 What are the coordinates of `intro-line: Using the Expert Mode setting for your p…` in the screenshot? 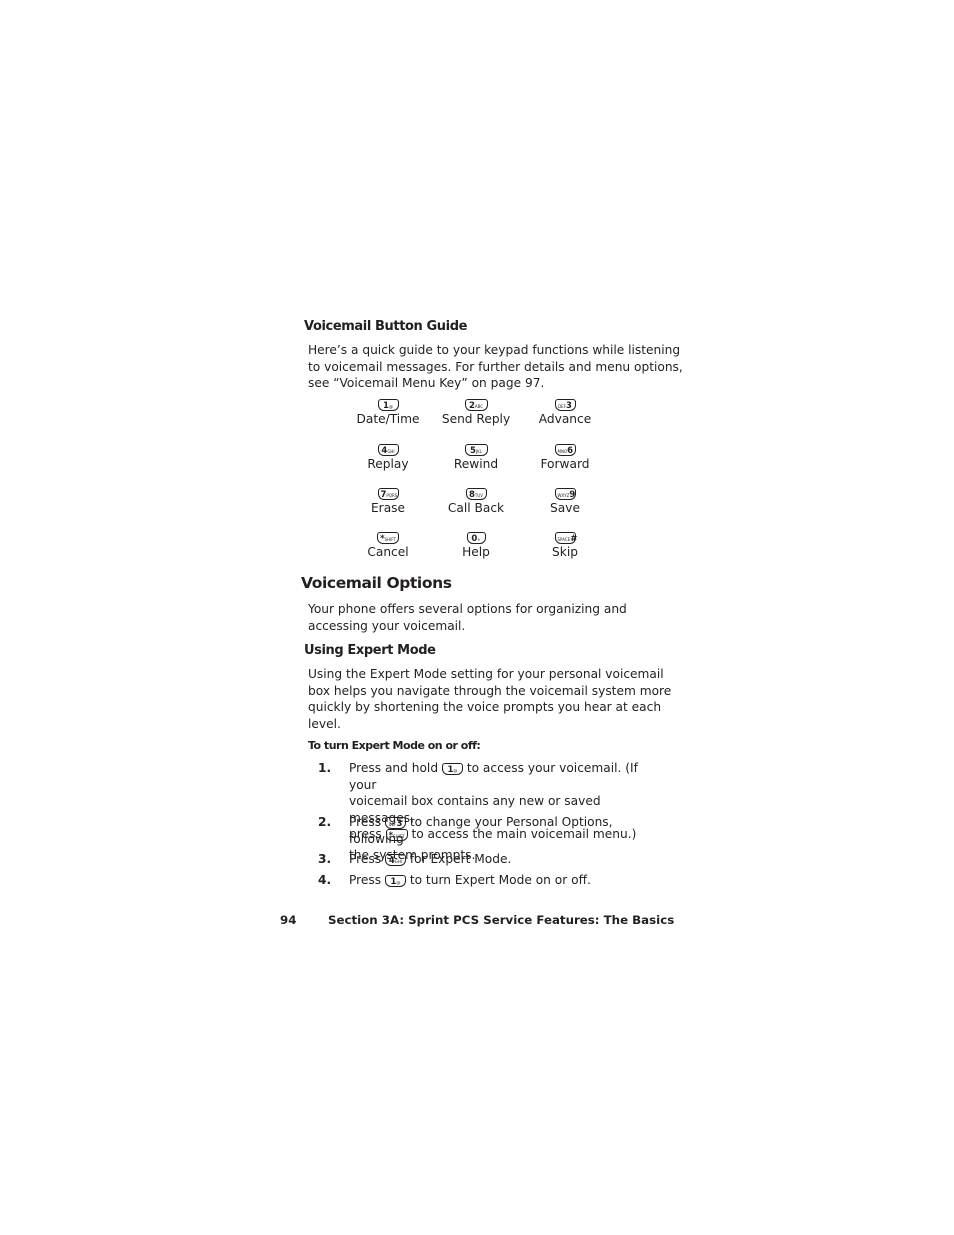 It's located at (486, 674).